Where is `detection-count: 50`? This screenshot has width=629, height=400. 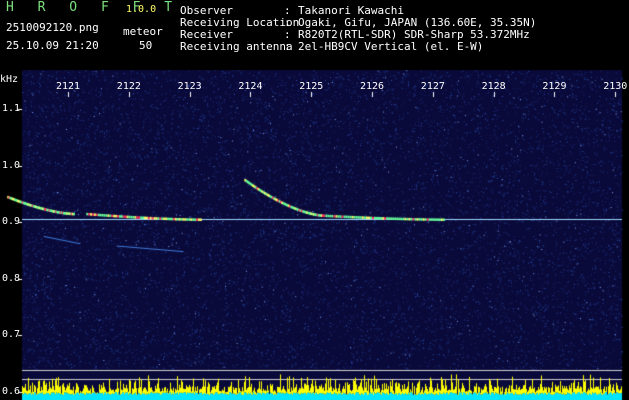
detection-count: 50 is located at coordinates (146, 45).